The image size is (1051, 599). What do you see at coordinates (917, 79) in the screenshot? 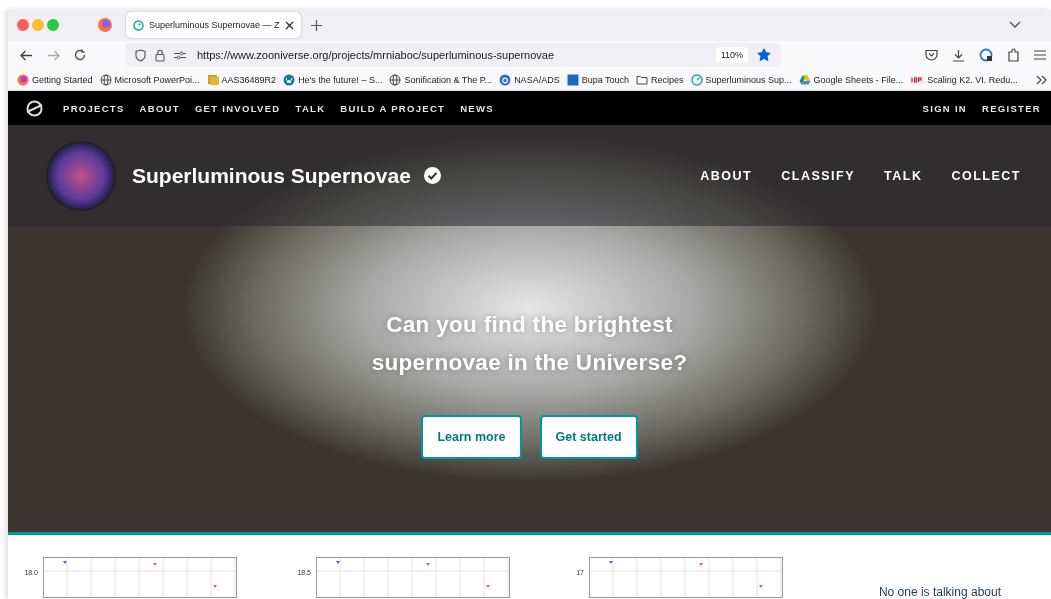
I see `iop-logo-icon` at bounding box center [917, 79].